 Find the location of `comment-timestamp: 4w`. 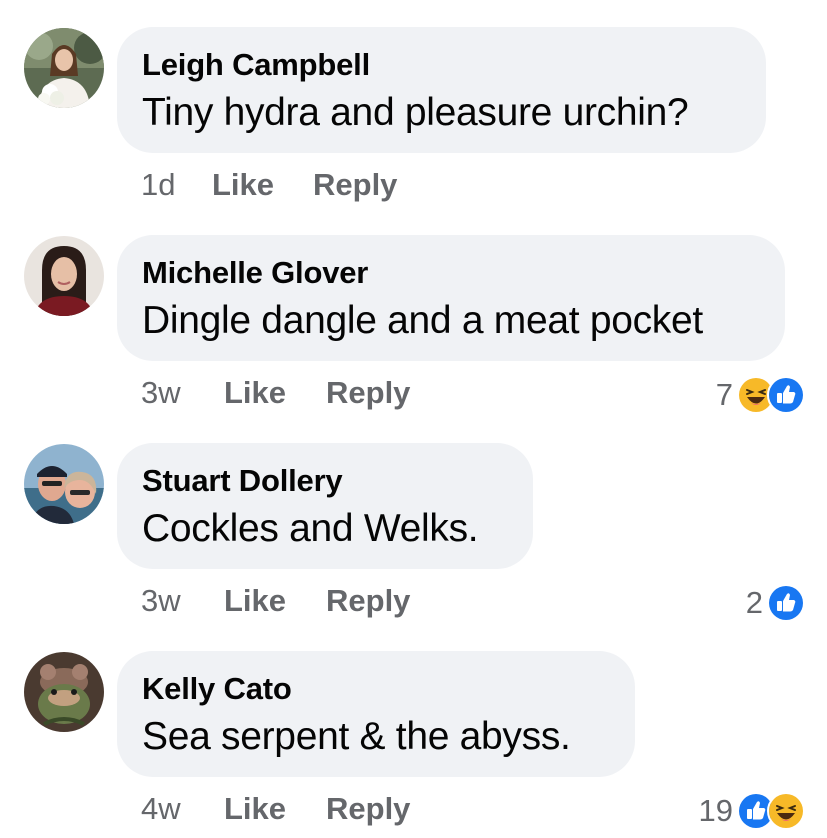

comment-timestamp: 4w is located at coordinates (161, 809).